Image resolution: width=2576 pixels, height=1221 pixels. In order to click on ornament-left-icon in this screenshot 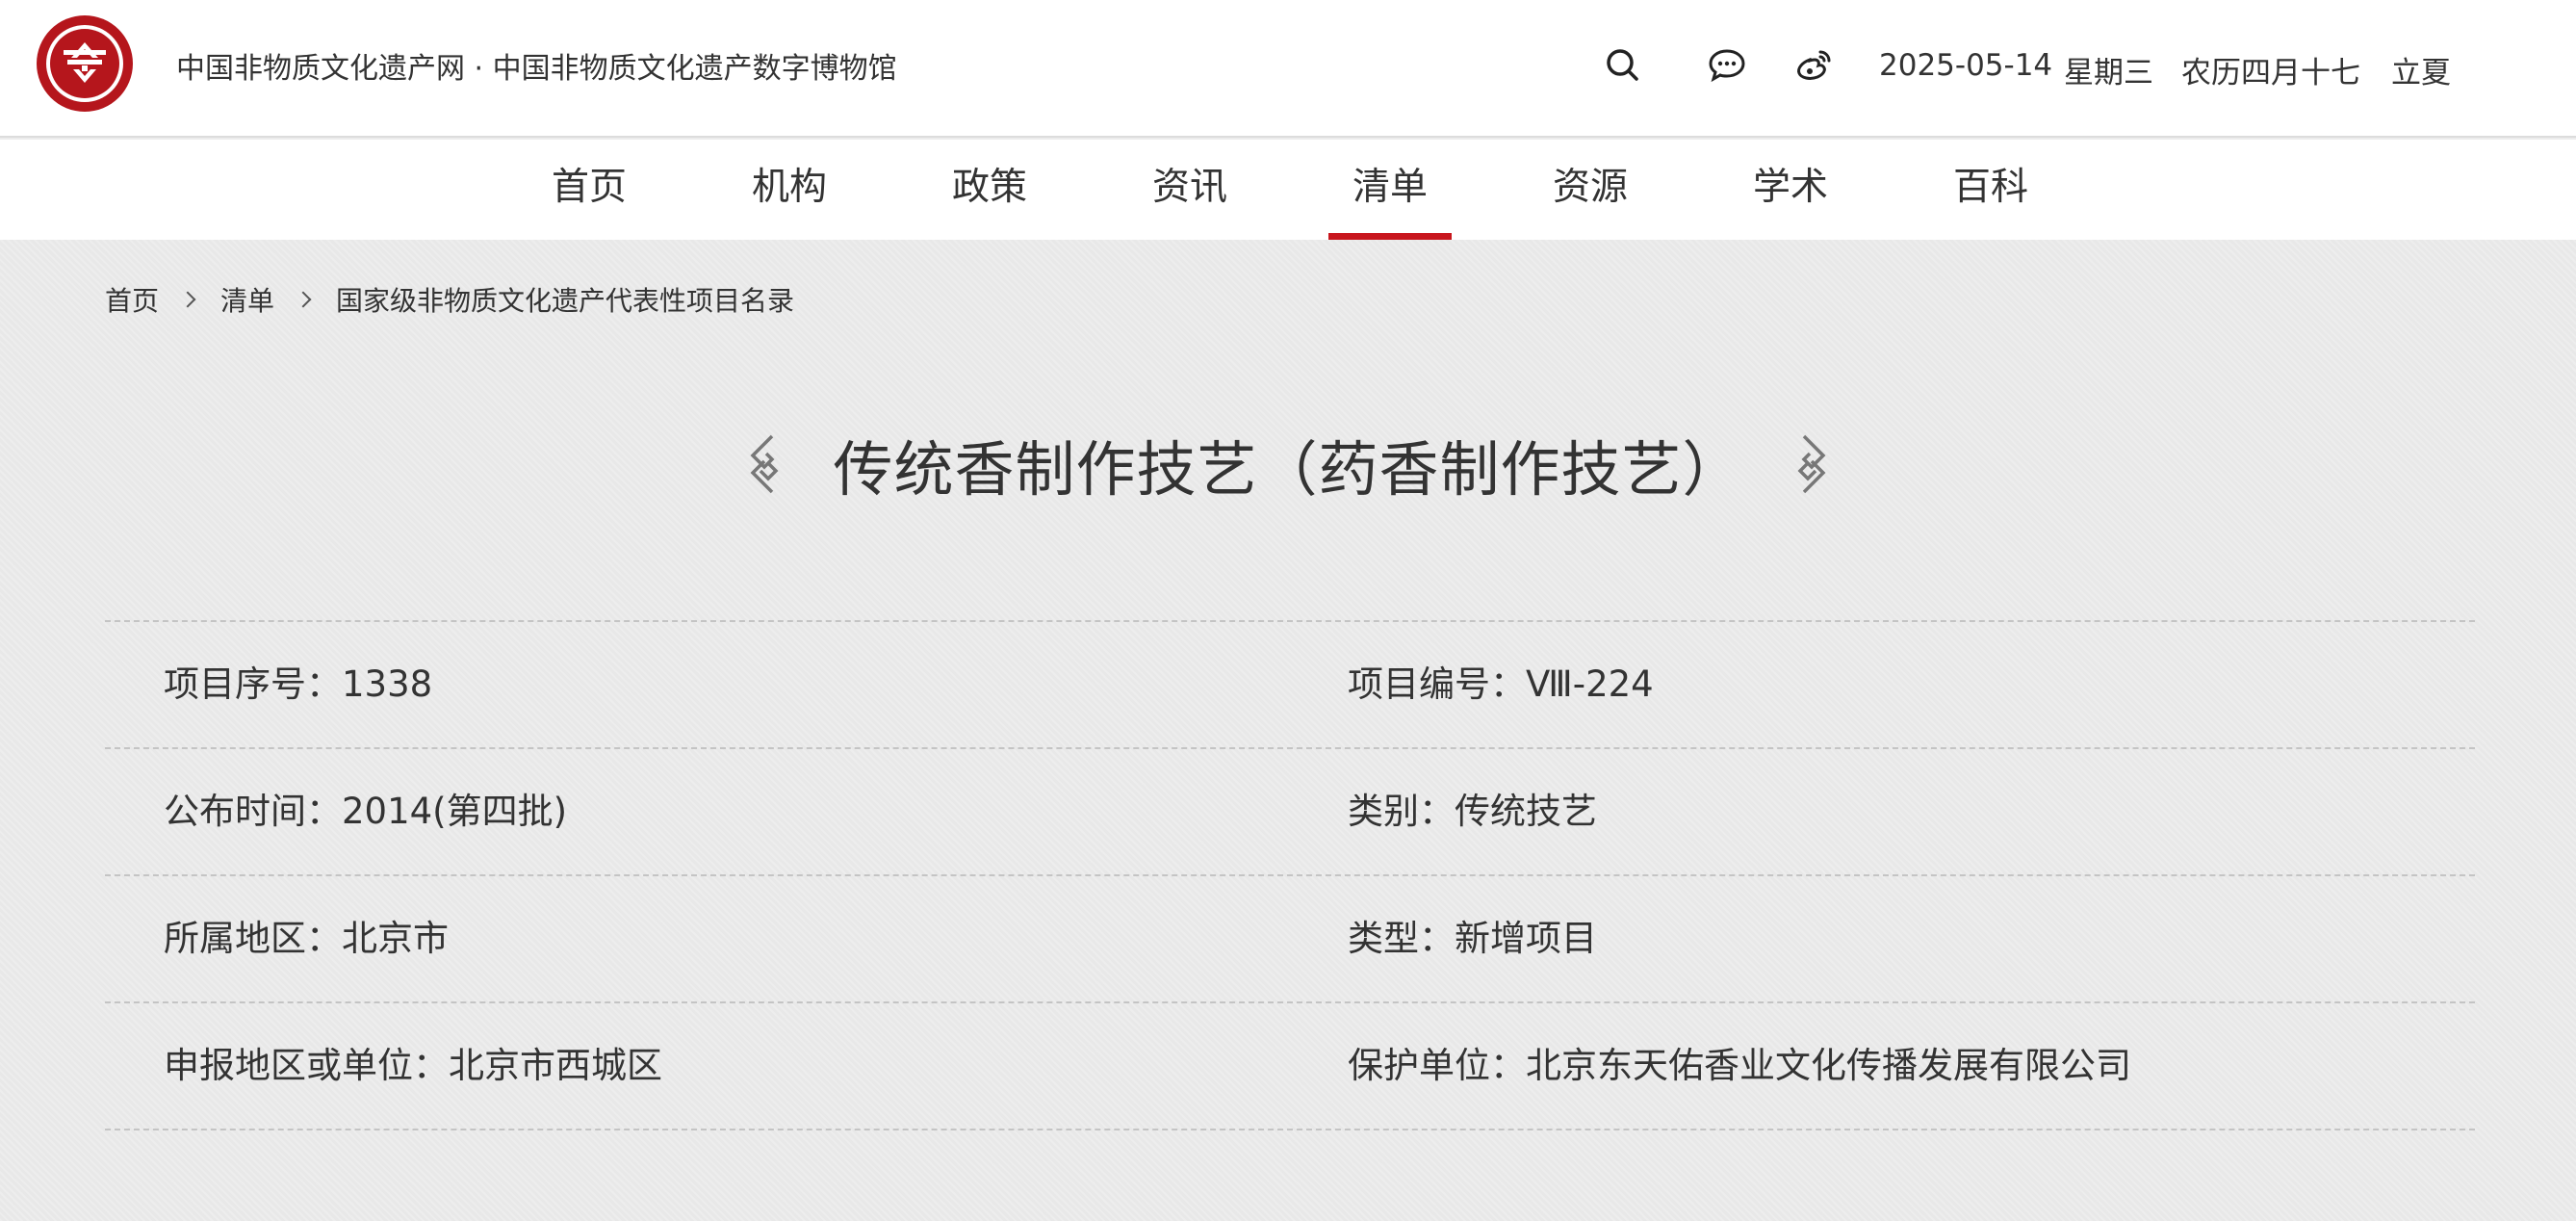, I will do `click(764, 464)`.